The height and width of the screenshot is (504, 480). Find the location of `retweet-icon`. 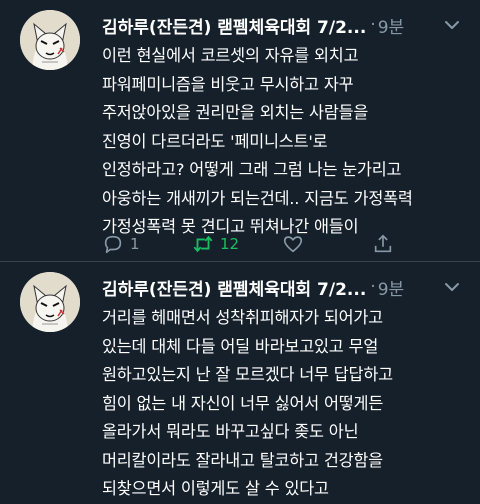

retweet-icon is located at coordinates (203, 244).